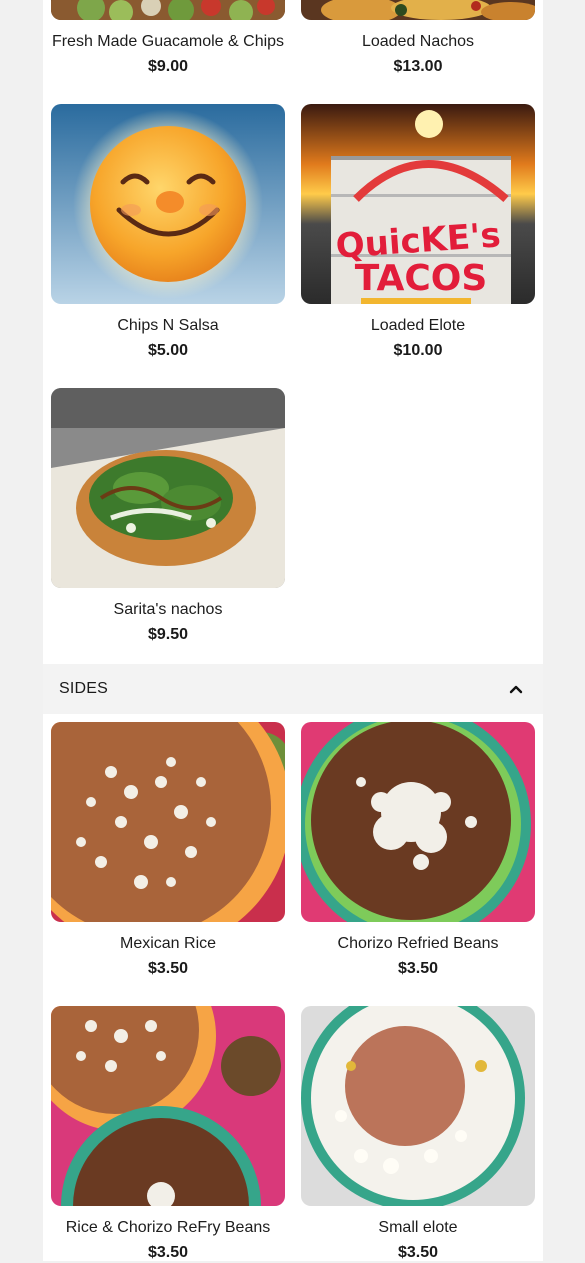  I want to click on small-elote-photo, so click(418, 1106).